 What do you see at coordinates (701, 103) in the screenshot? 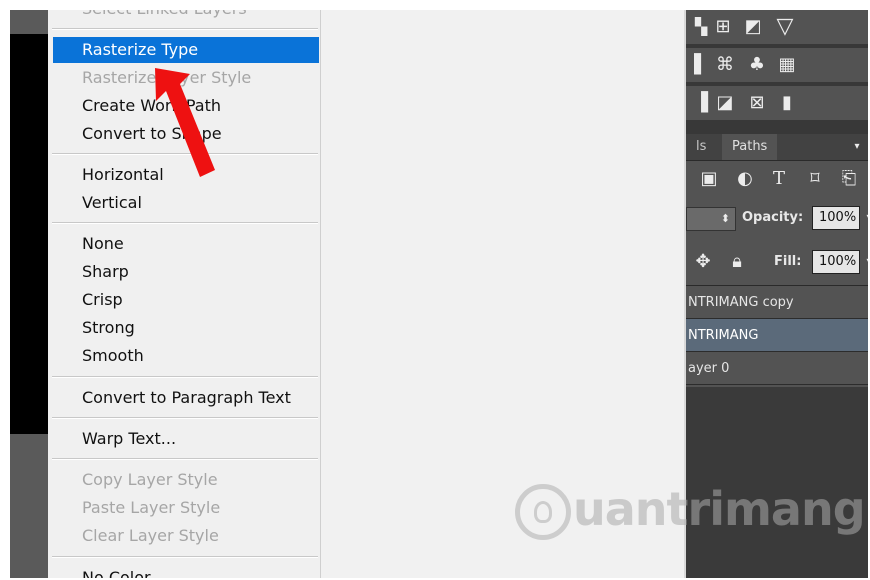
I see `invert-icon: ▐` at bounding box center [701, 103].